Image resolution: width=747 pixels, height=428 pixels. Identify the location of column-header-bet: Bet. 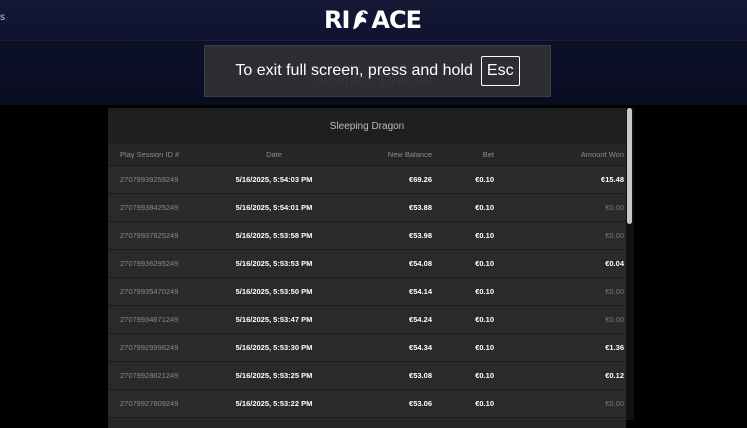
(488, 154).